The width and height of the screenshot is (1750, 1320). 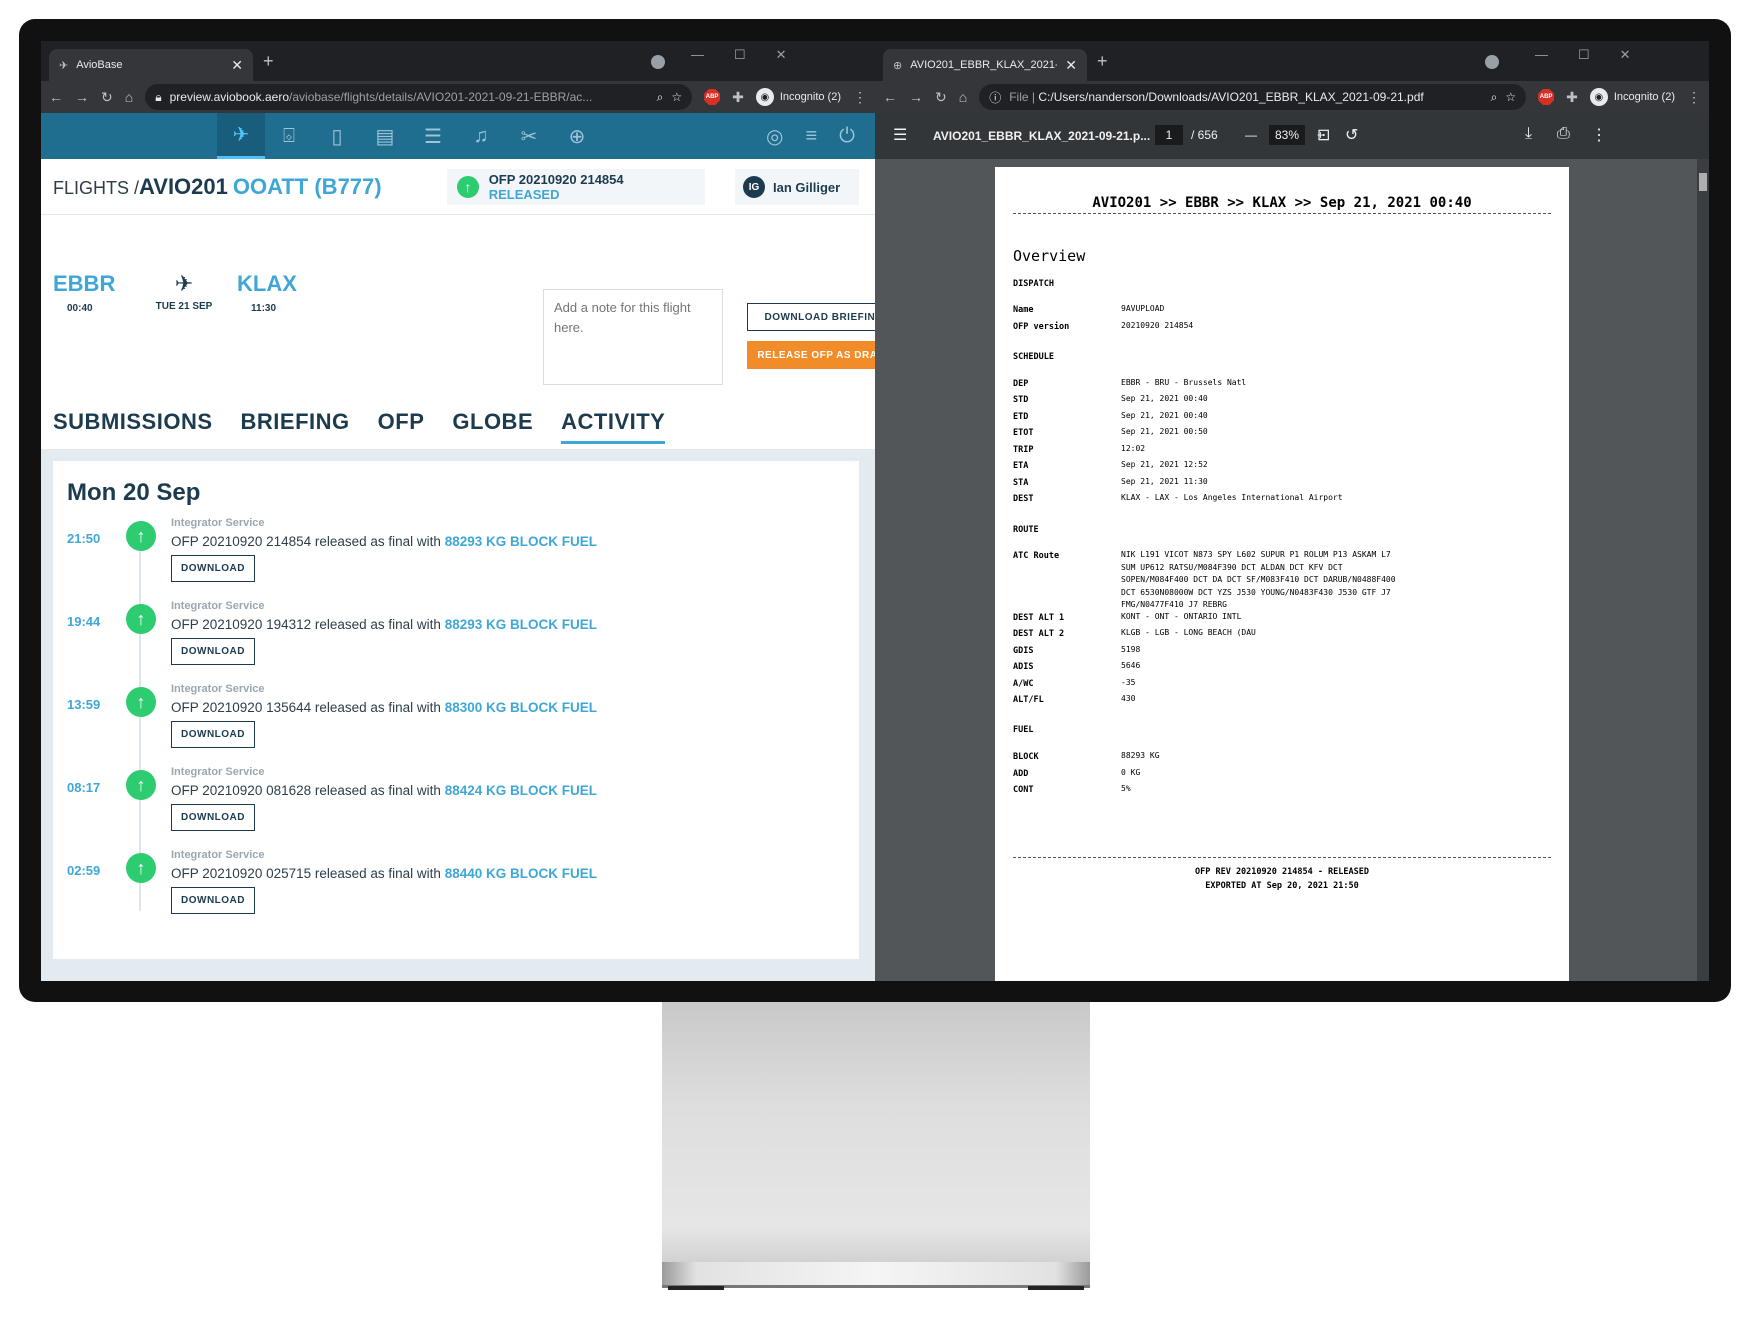 I want to click on ofp-number: OFP 20210920 214854, so click(x=556, y=179).